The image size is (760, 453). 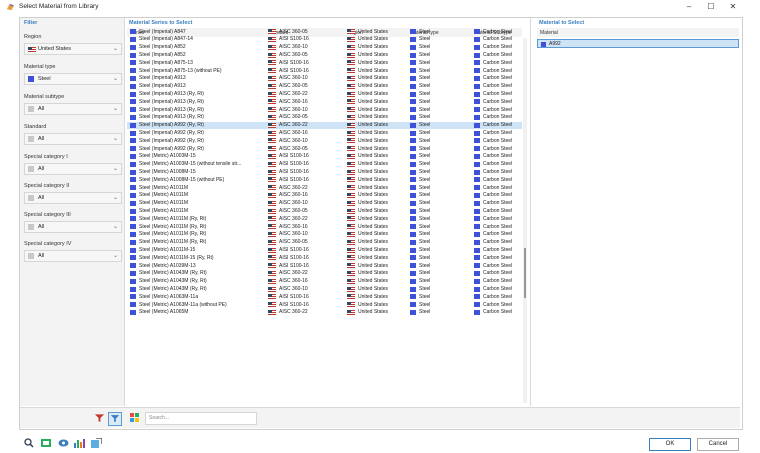 What do you see at coordinates (525, 273) in the screenshot?
I see `scrollbar-thumb` at bounding box center [525, 273].